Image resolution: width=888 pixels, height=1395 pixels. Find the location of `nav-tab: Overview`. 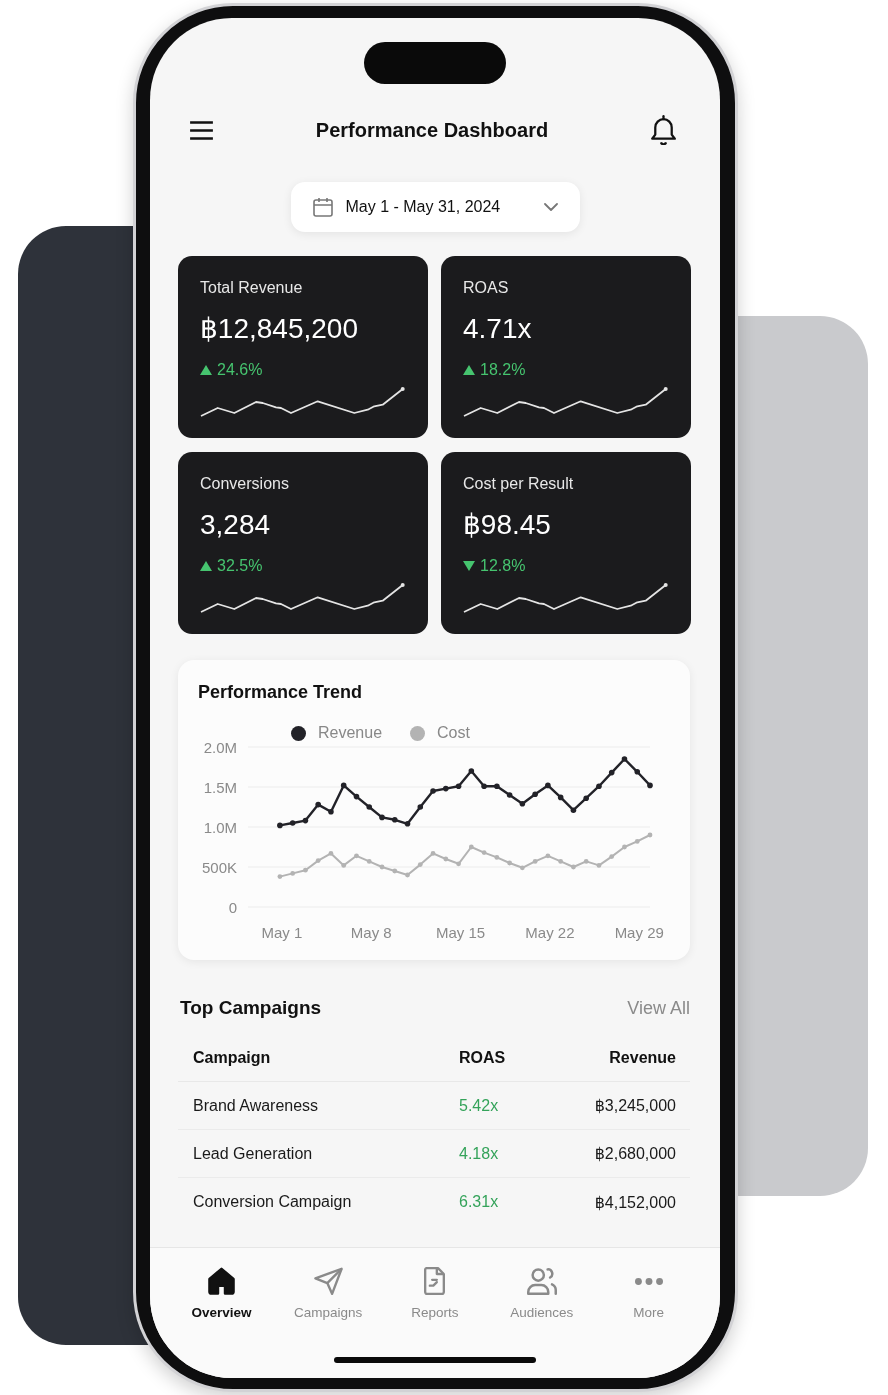

nav-tab: Overview is located at coordinates (221, 1284).